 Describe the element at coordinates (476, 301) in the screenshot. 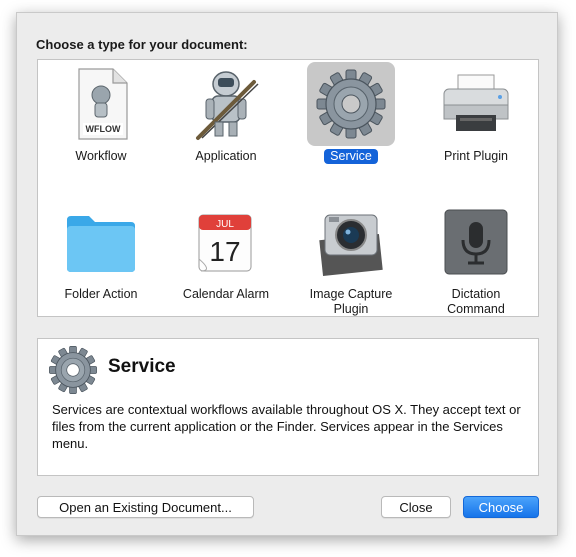

I see `type-label: Dictation Command` at that location.